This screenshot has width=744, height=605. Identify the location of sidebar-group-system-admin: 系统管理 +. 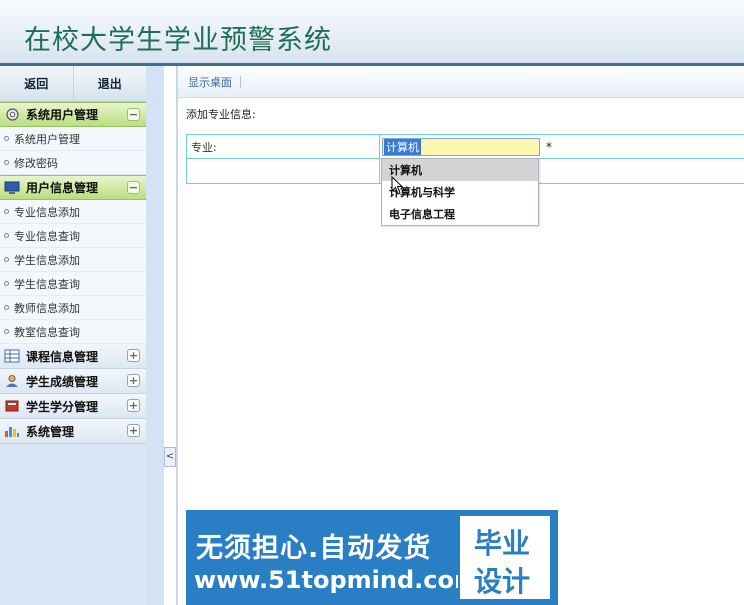
(73, 431).